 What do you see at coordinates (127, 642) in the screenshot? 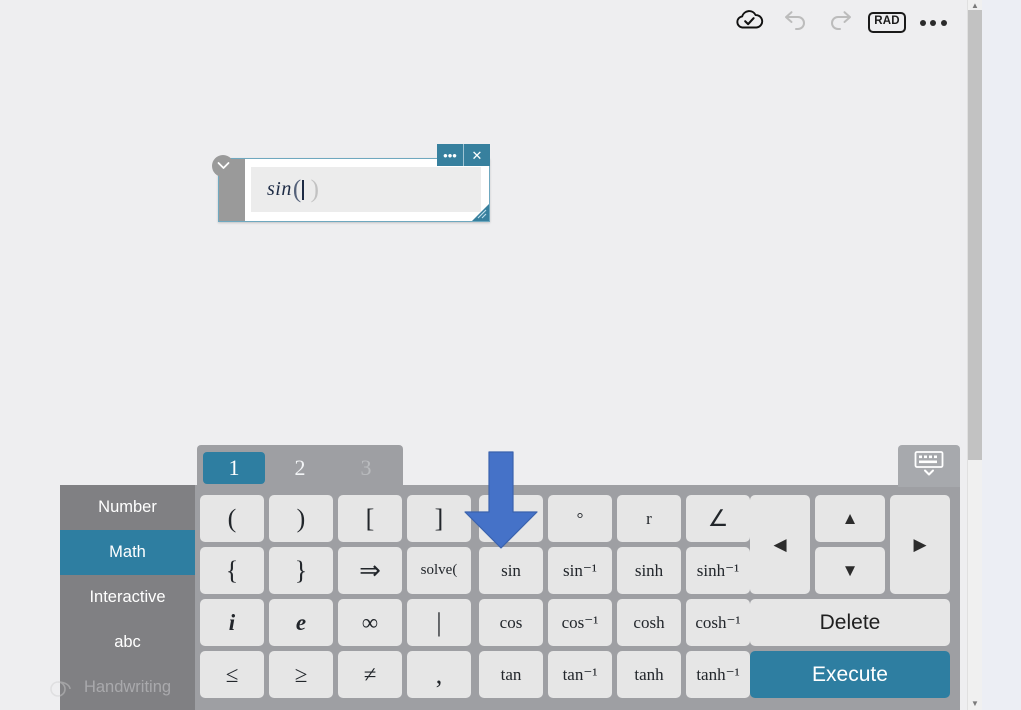
I see `sidebar-item-abc: abc` at bounding box center [127, 642].